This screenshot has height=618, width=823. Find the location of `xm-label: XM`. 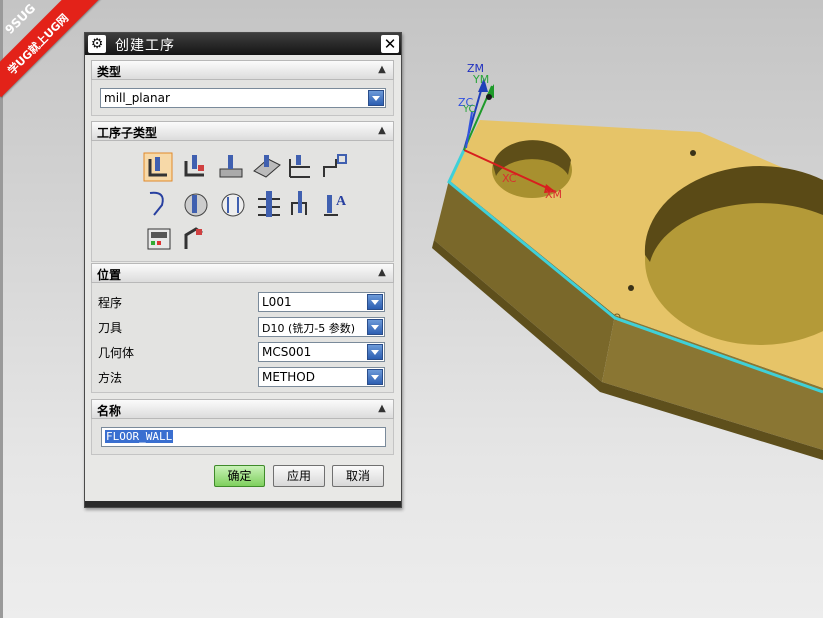

xm-label: XM is located at coordinates (554, 194).